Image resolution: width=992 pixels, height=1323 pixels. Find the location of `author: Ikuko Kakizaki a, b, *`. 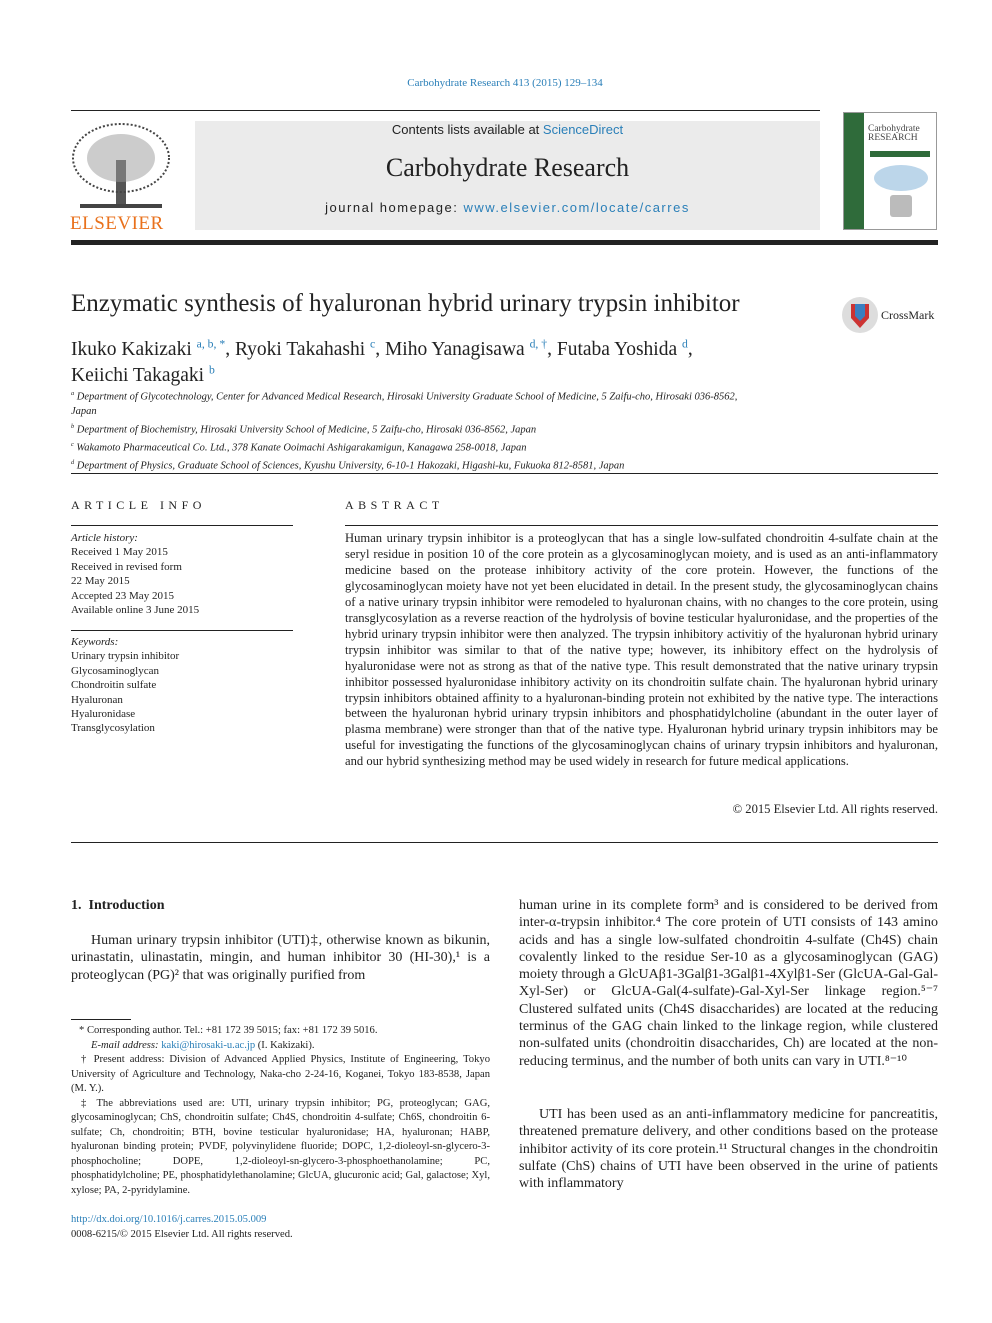

author: Ikuko Kakizaki a, b, * is located at coordinates (148, 348).